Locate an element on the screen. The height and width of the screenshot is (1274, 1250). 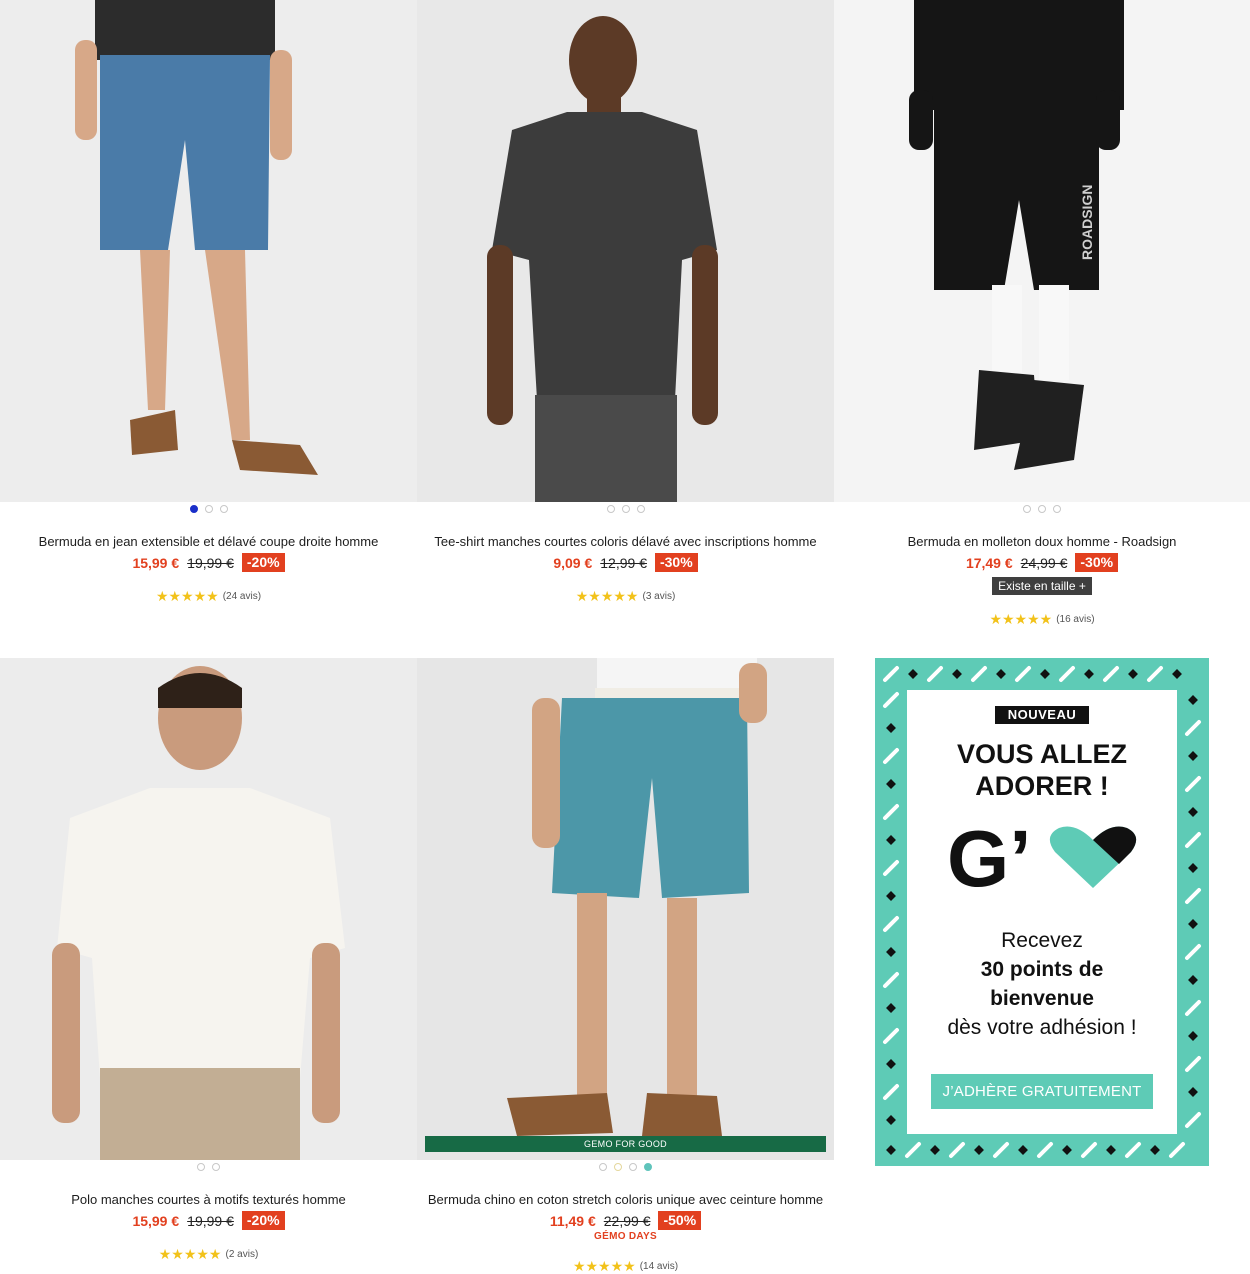
current-price: 11,49 € is located at coordinates (572, 1220).